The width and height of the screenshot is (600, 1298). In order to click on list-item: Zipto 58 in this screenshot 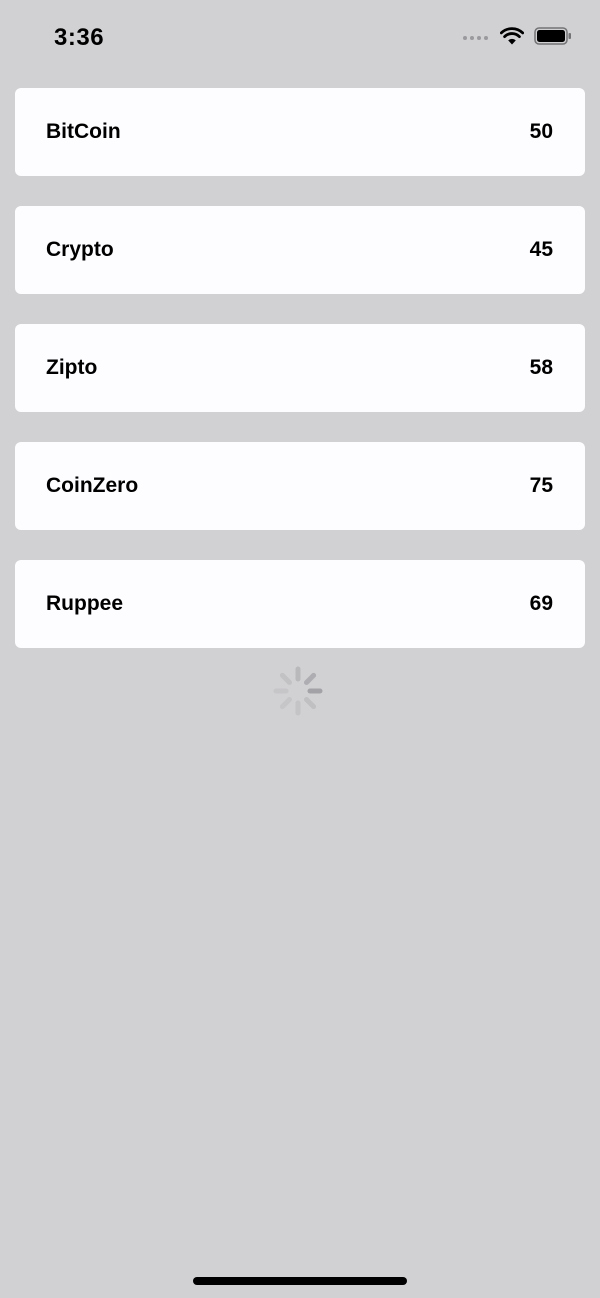, I will do `click(300, 368)`.